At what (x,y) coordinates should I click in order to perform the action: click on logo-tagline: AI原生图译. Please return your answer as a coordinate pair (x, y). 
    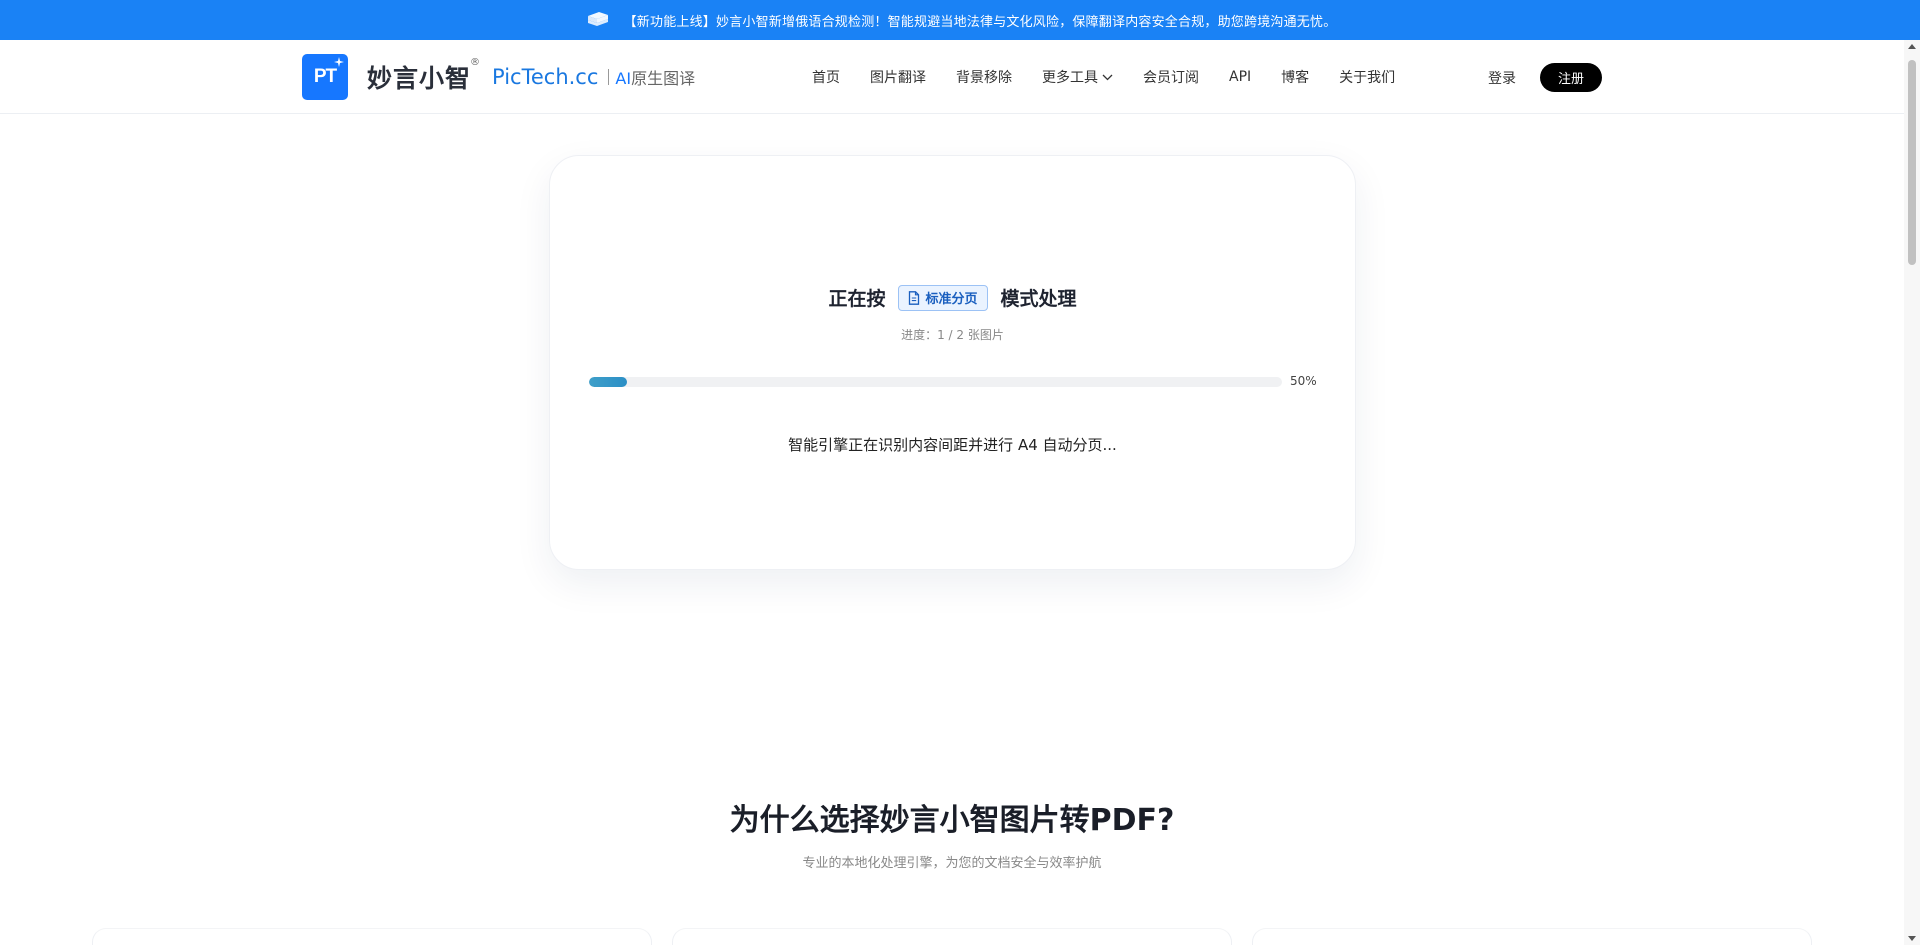
    Looking at the image, I should click on (655, 78).